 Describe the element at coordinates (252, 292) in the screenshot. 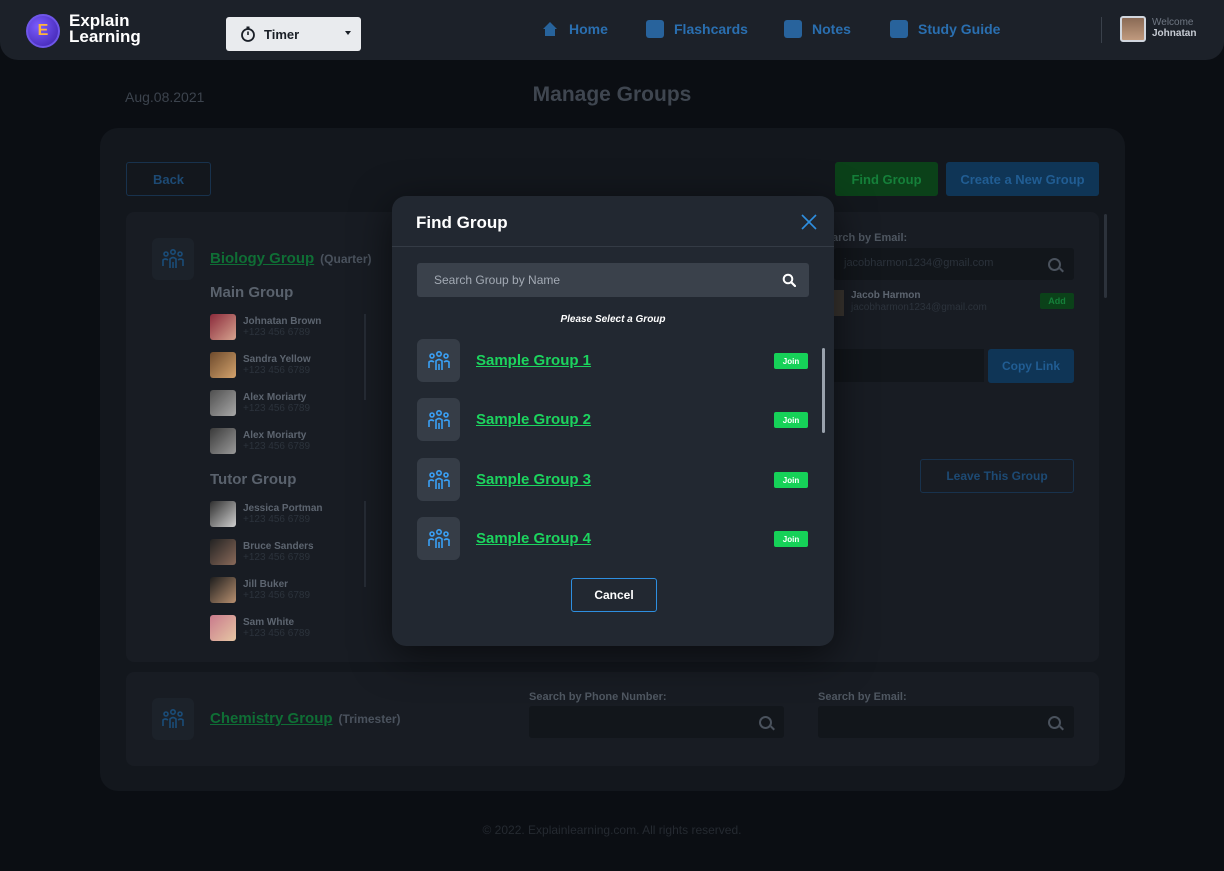

I see `main-group-heading: Main Group` at that location.